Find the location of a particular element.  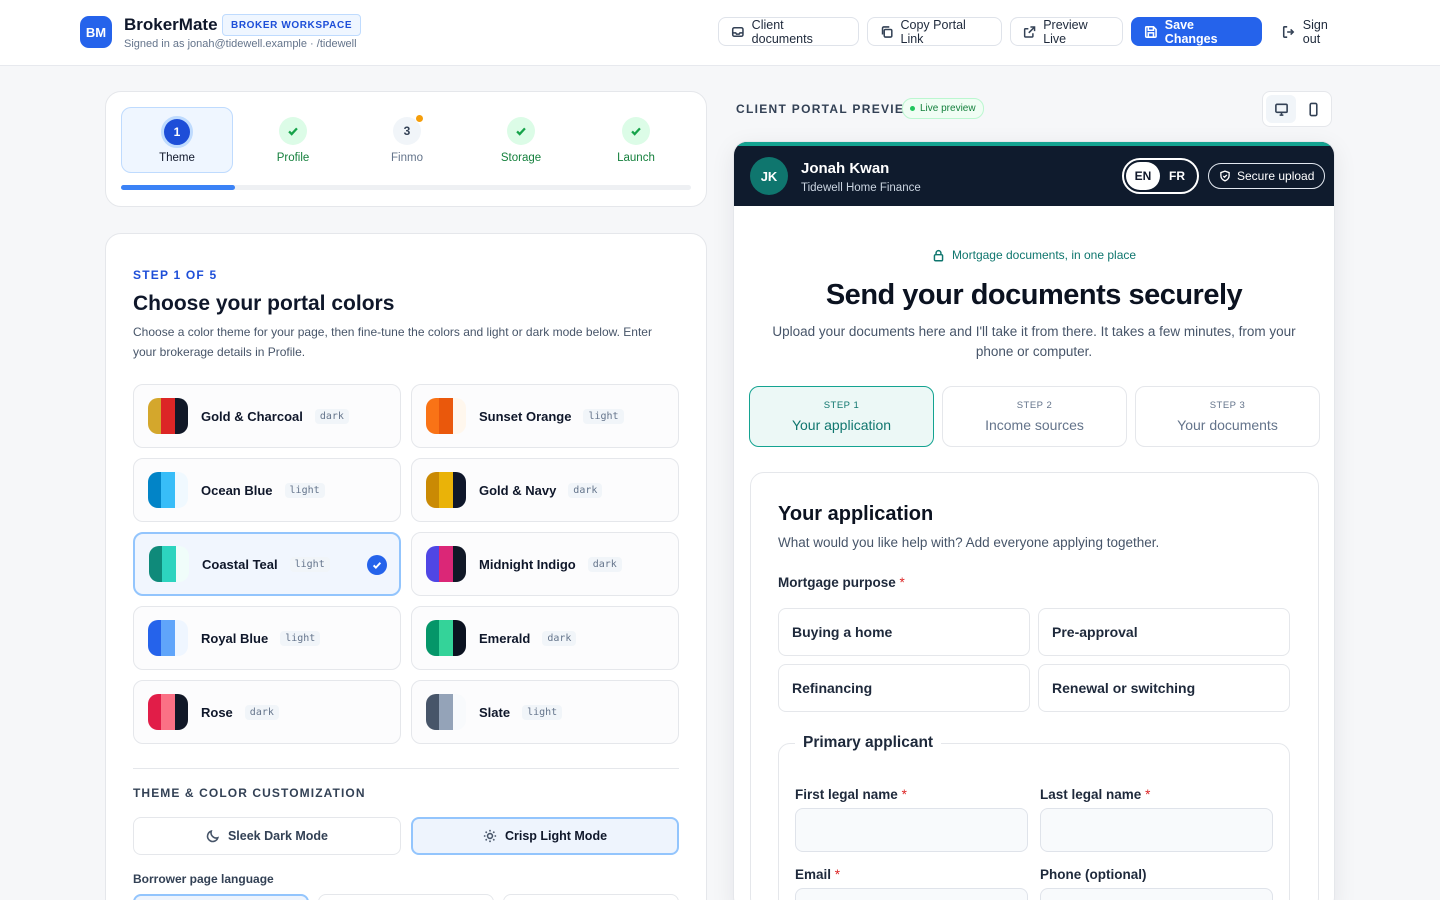

theme-option: Coastal Teal light is located at coordinates (267, 564).